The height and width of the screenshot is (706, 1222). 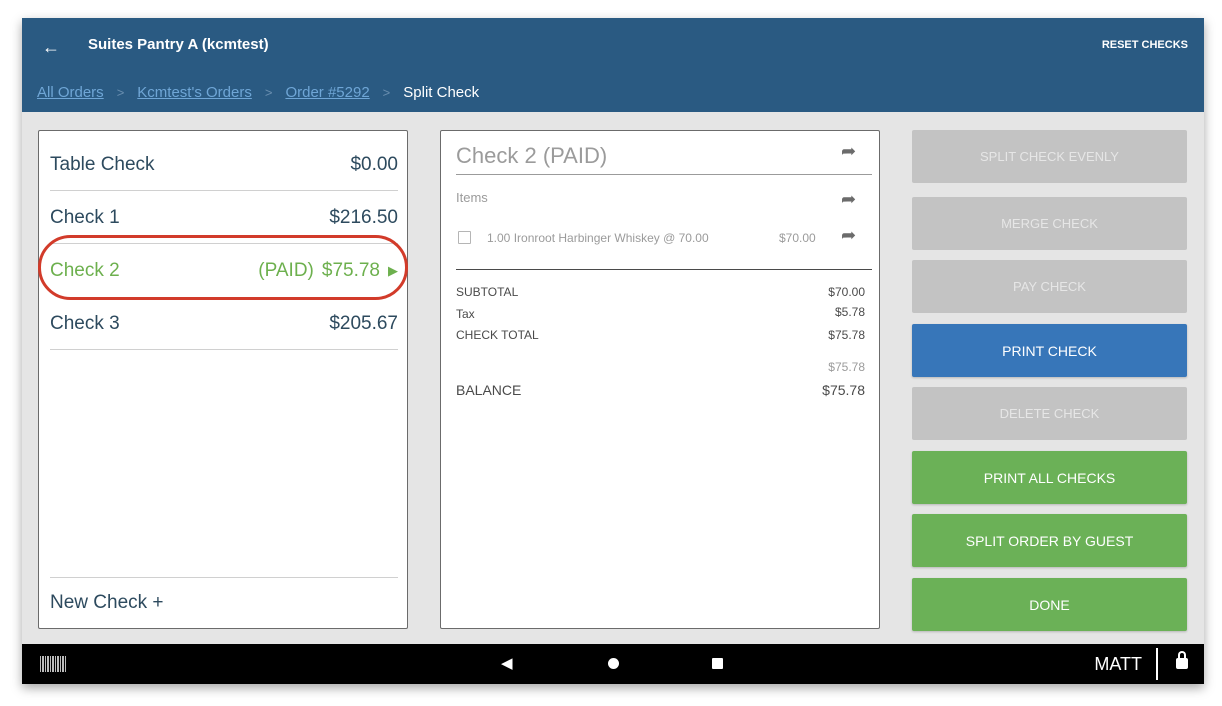 I want to click on nav-home-icon, so click(x=613, y=663).